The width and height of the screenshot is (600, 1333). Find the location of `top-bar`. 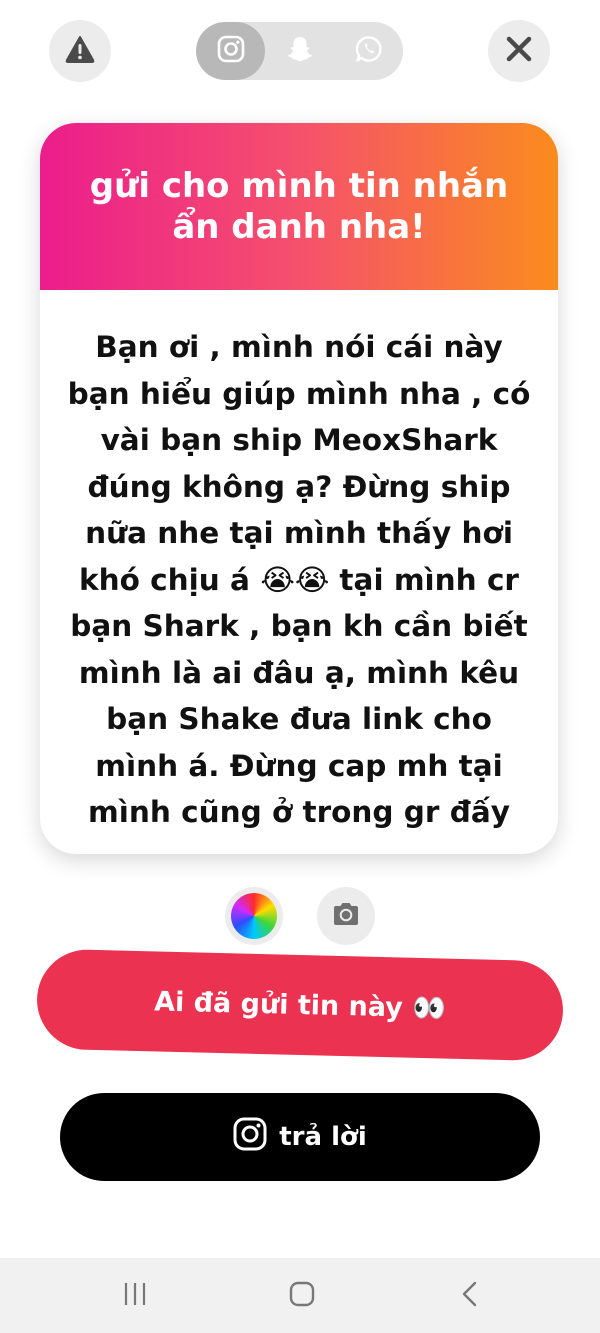

top-bar is located at coordinates (300, 45).